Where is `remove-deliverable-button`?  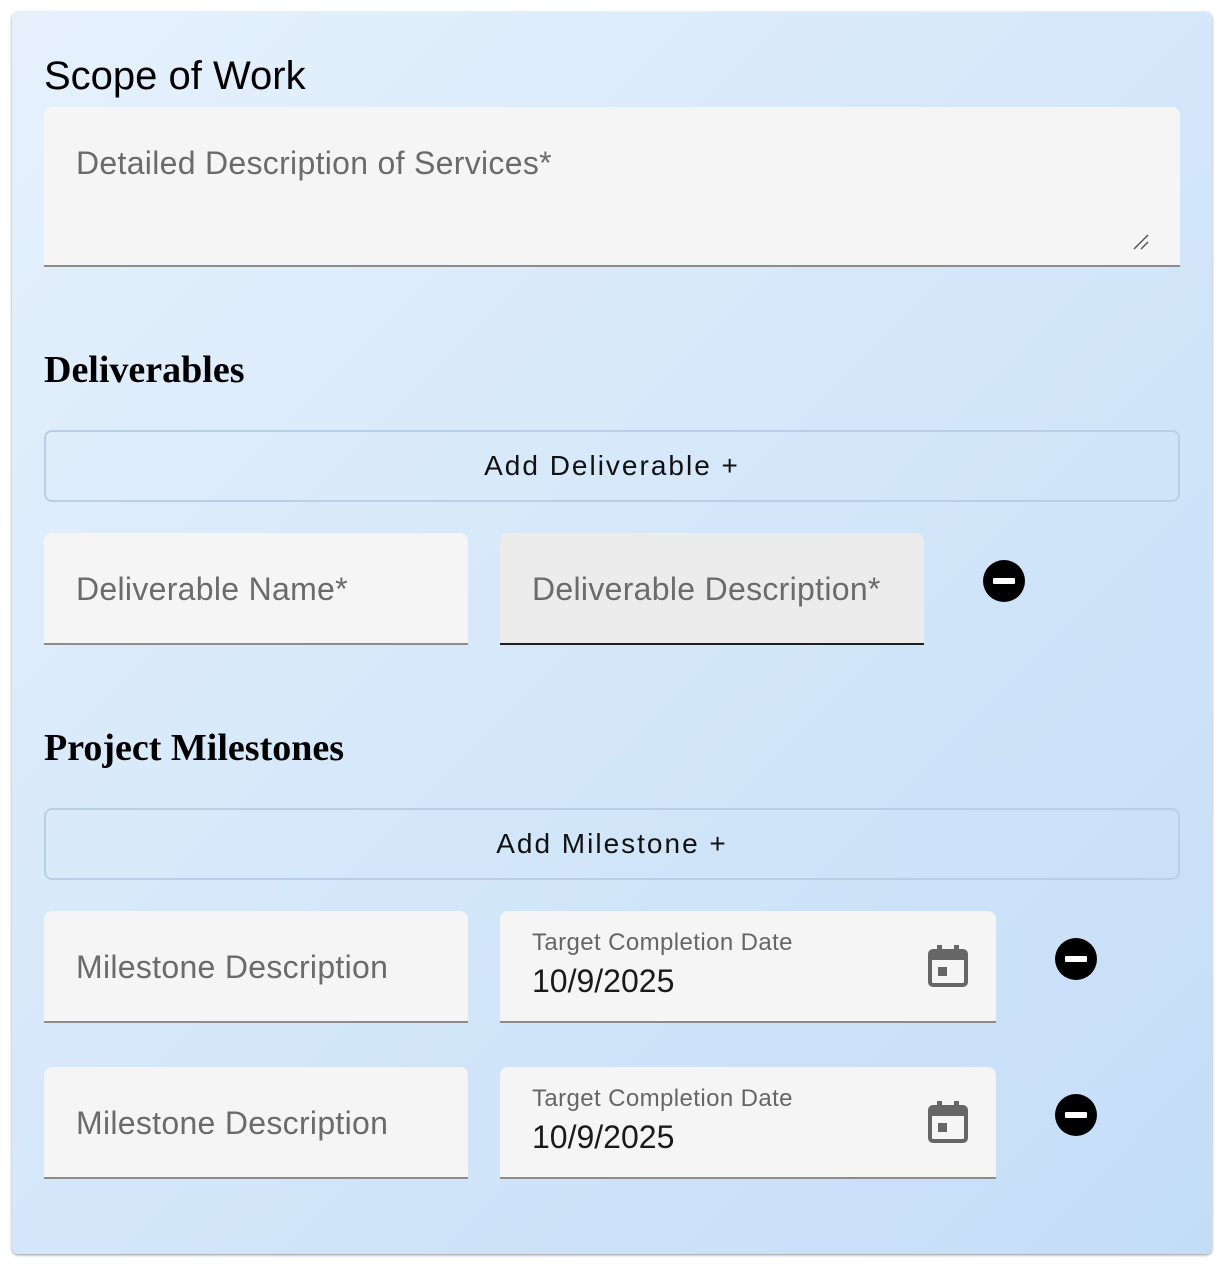
remove-deliverable-button is located at coordinates (1004, 581).